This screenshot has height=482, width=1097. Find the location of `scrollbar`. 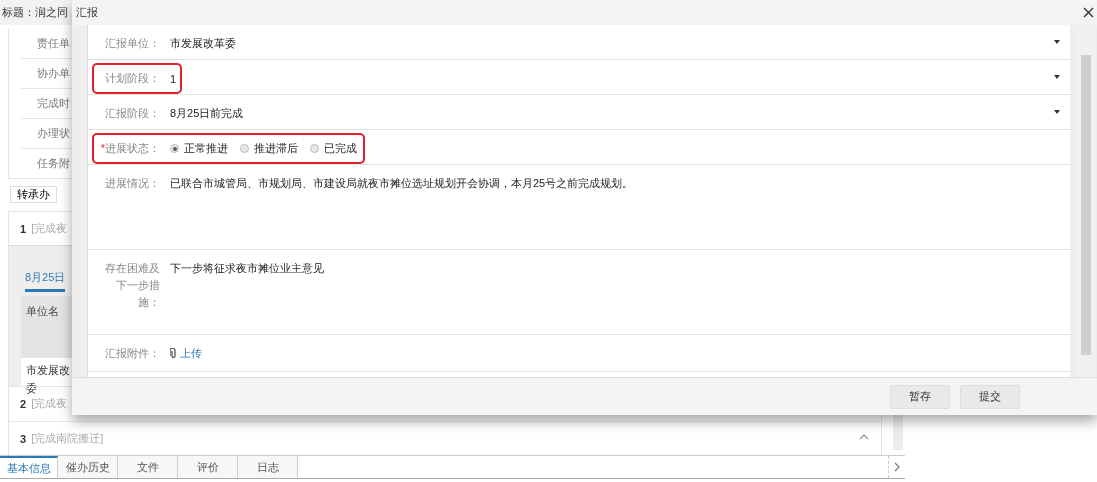

scrollbar is located at coordinates (898, 432).